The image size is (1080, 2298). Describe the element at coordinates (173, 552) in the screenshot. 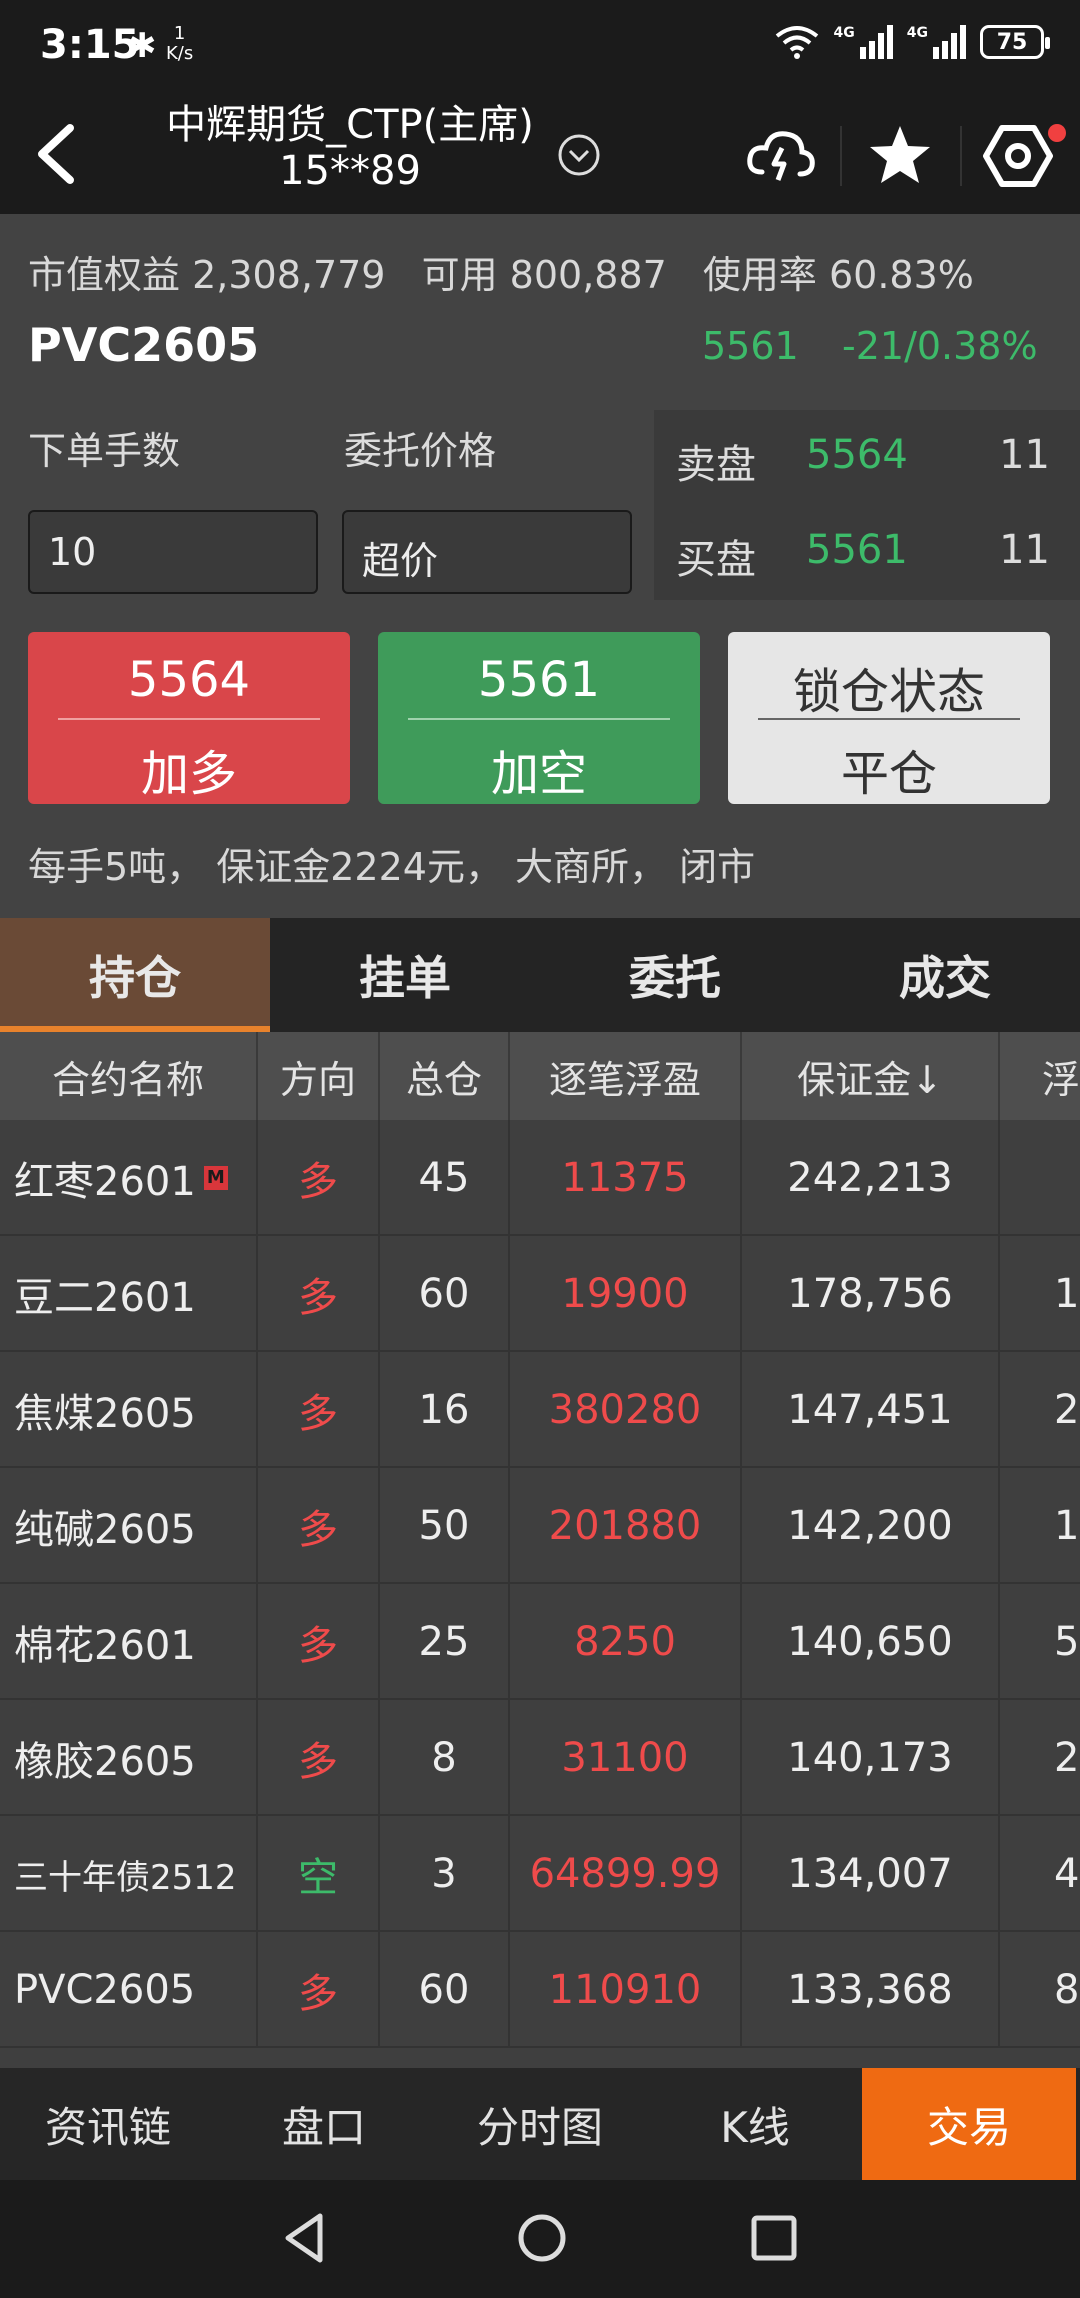

I see `quantity-input: 10` at that location.